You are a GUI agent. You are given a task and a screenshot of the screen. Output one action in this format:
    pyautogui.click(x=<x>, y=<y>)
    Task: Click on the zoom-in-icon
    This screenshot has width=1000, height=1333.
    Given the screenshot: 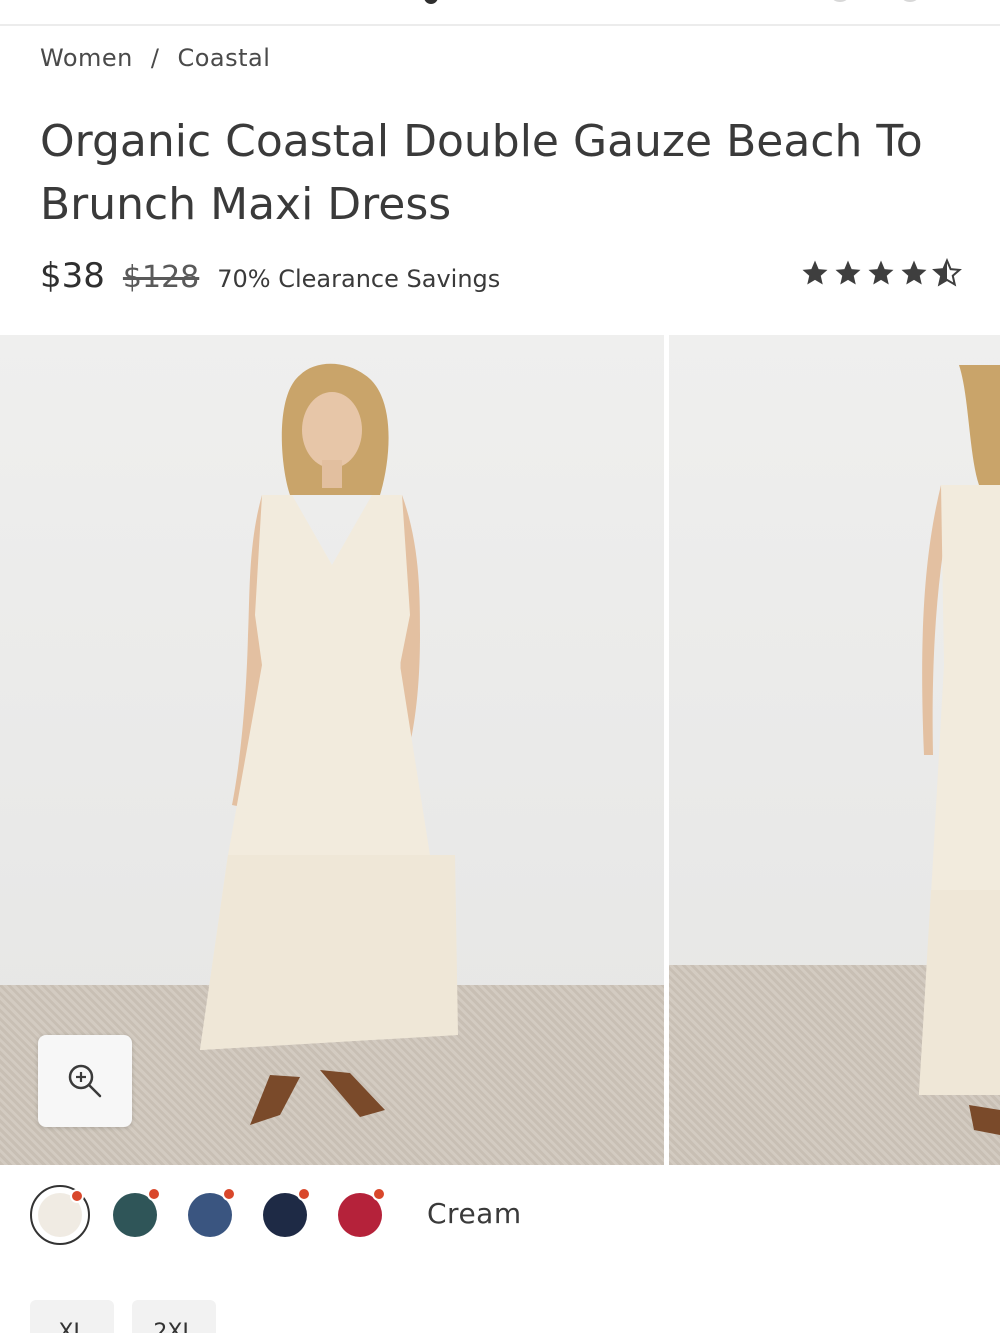 What is the action you would take?
    pyautogui.click(x=85, y=1081)
    